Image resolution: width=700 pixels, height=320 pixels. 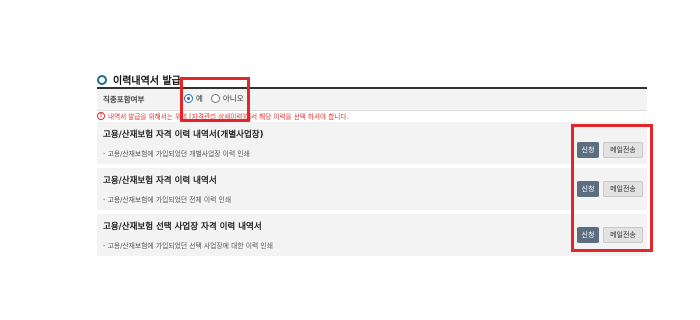 I want to click on card-title: 고용/산재보험 자격 이력 내역서, so click(x=160, y=181).